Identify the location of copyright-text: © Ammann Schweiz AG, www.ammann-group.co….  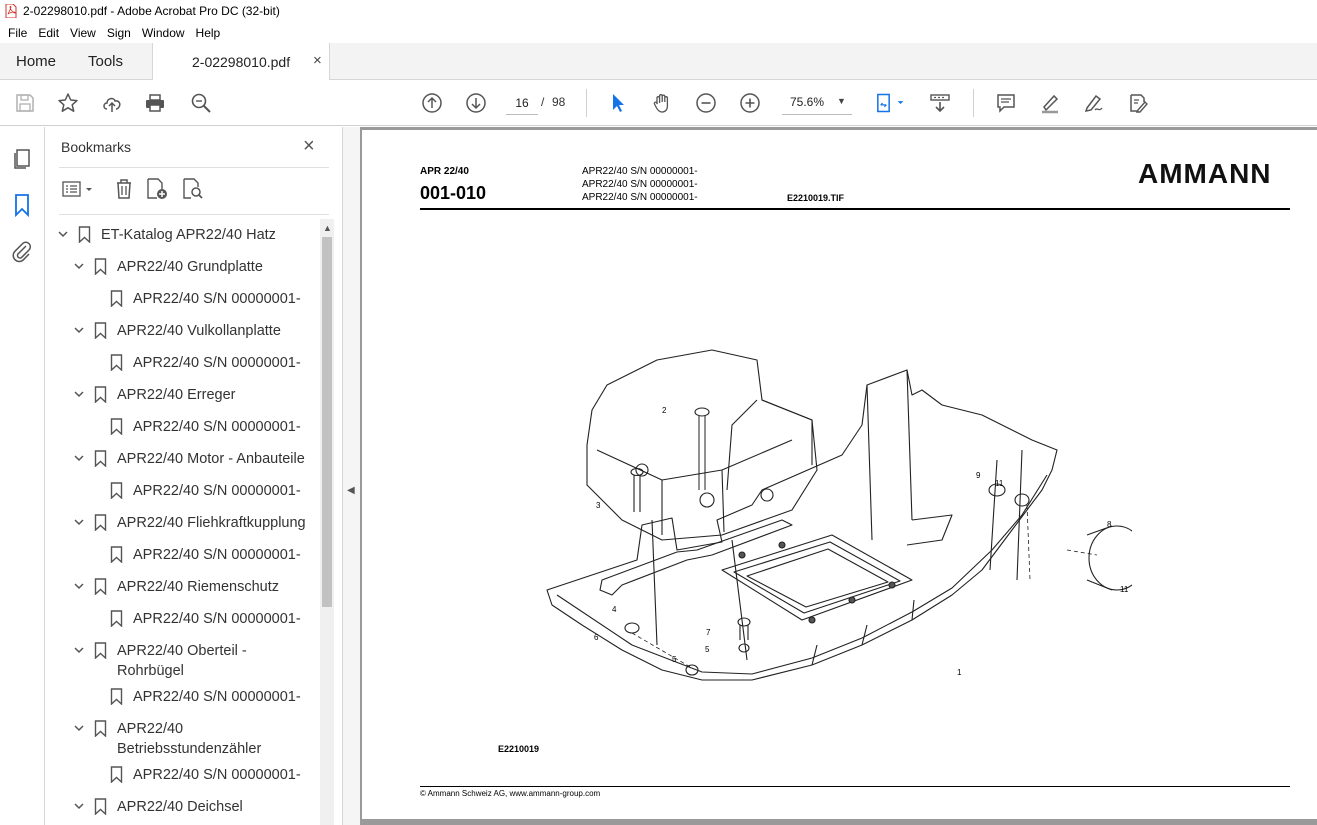
(510, 793).